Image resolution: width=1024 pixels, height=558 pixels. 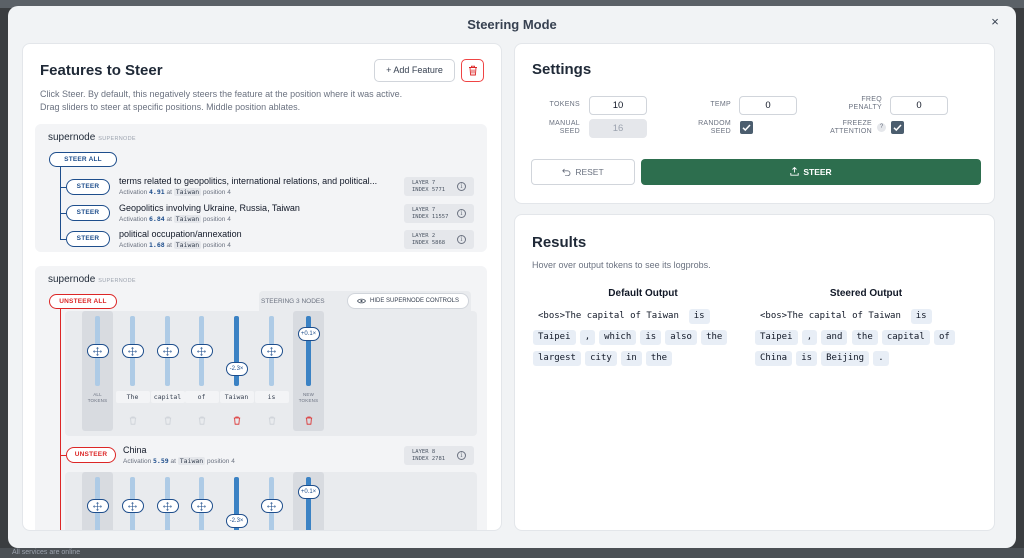 I want to click on slider-track, so click(x=236, y=351).